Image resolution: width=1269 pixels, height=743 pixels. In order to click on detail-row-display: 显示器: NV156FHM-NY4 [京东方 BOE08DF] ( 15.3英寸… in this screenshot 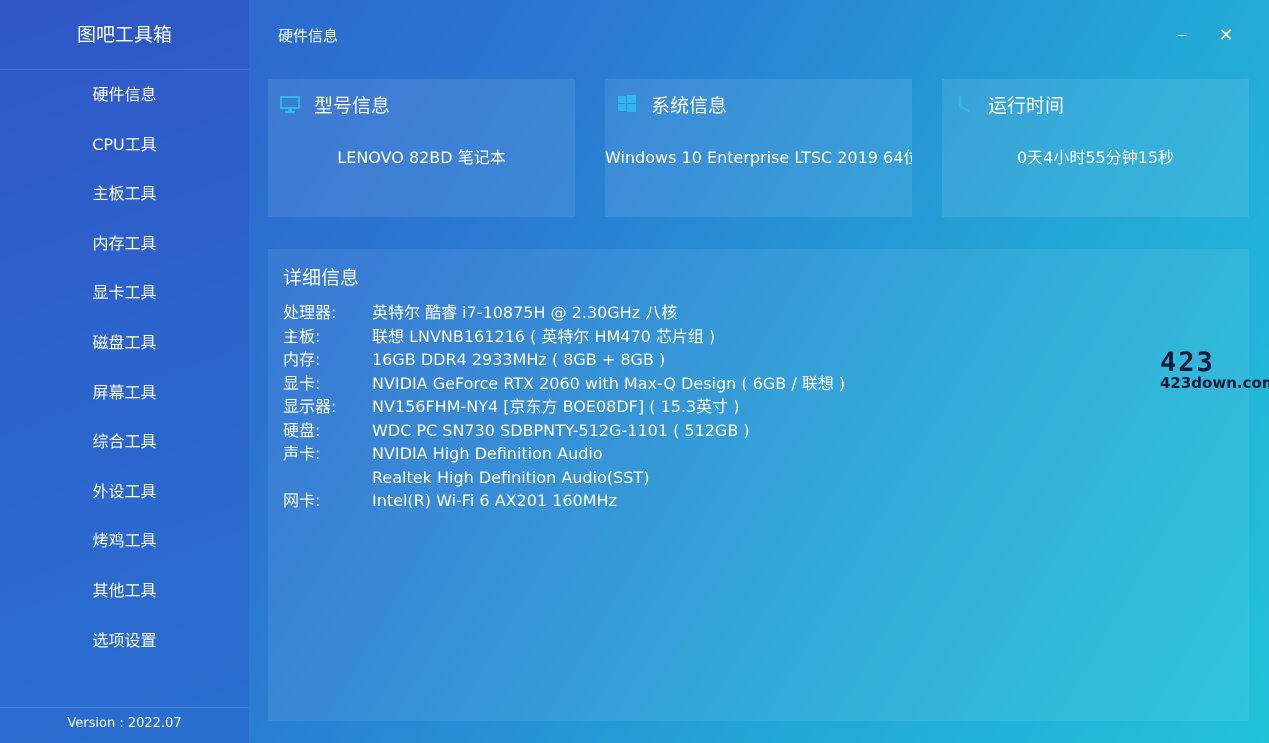, I will do `click(564, 407)`.